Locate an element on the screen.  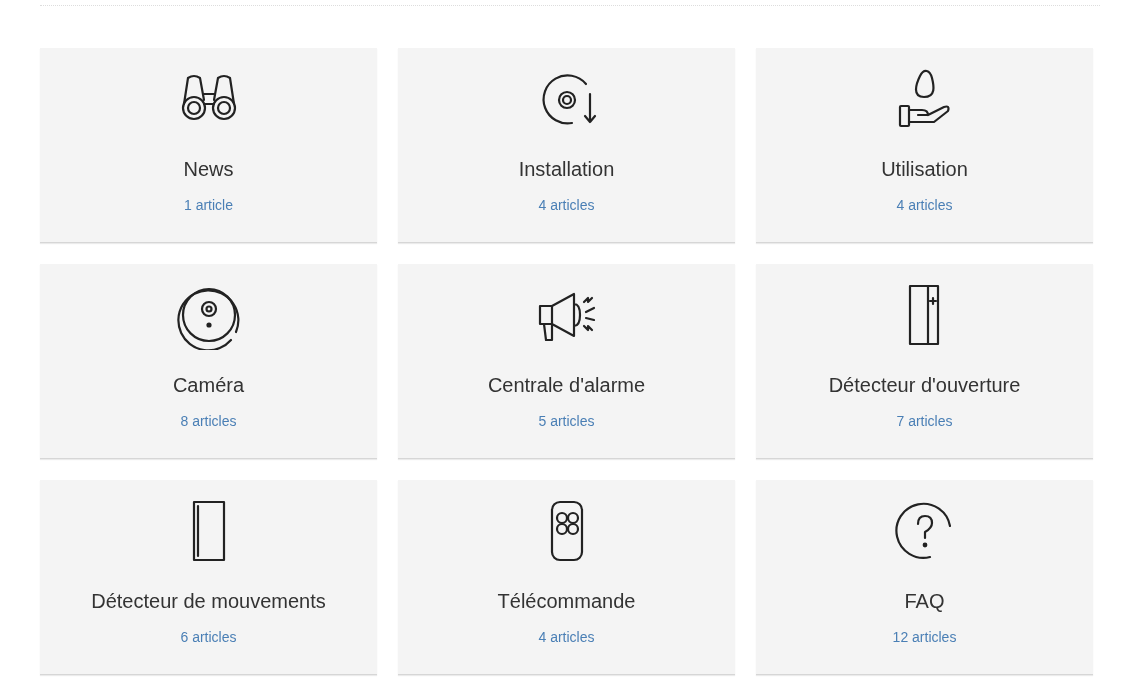
category-title: Centrale d'alarme is located at coordinates (566, 385).